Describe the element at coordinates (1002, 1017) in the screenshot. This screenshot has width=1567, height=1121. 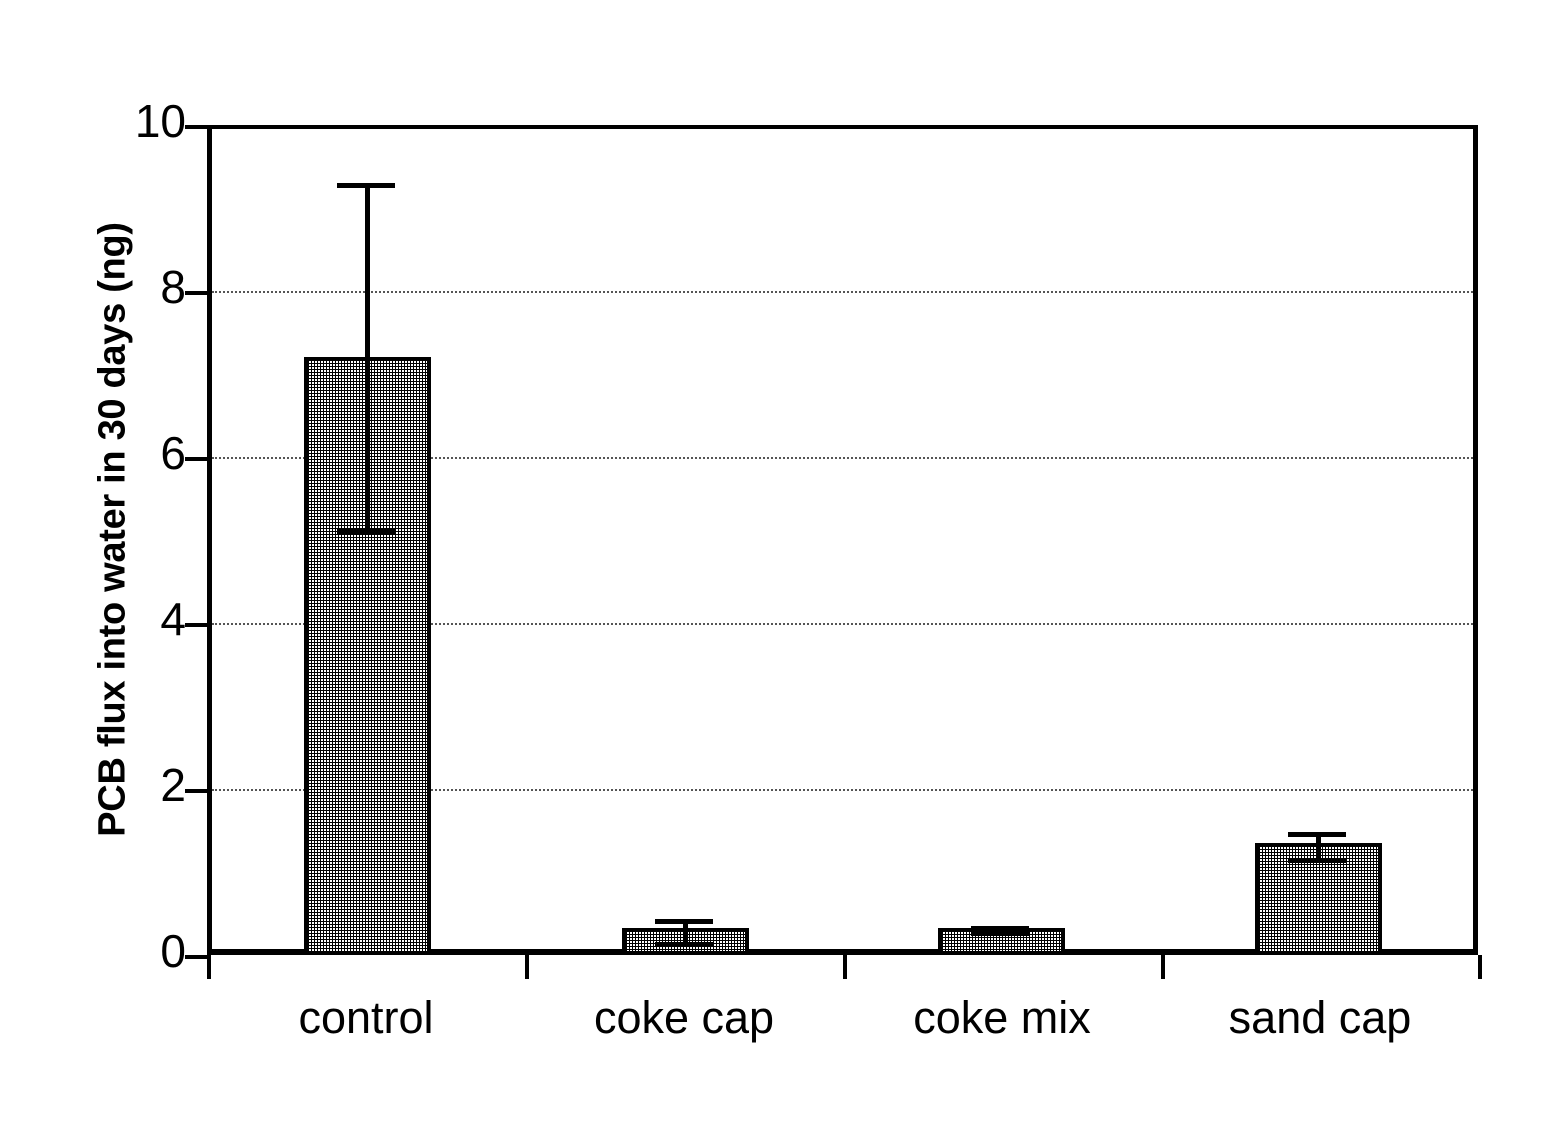
I see `x-label-coke-mix: coke mix` at that location.